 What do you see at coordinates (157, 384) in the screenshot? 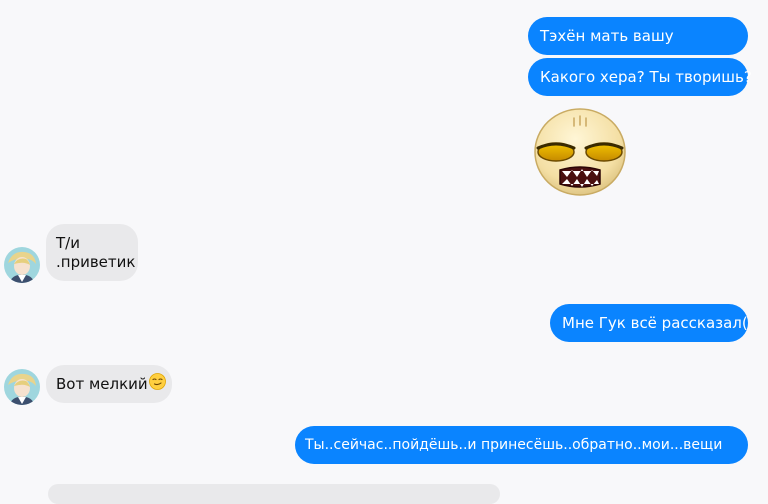
I see `smirk-emoji-icon` at bounding box center [157, 384].